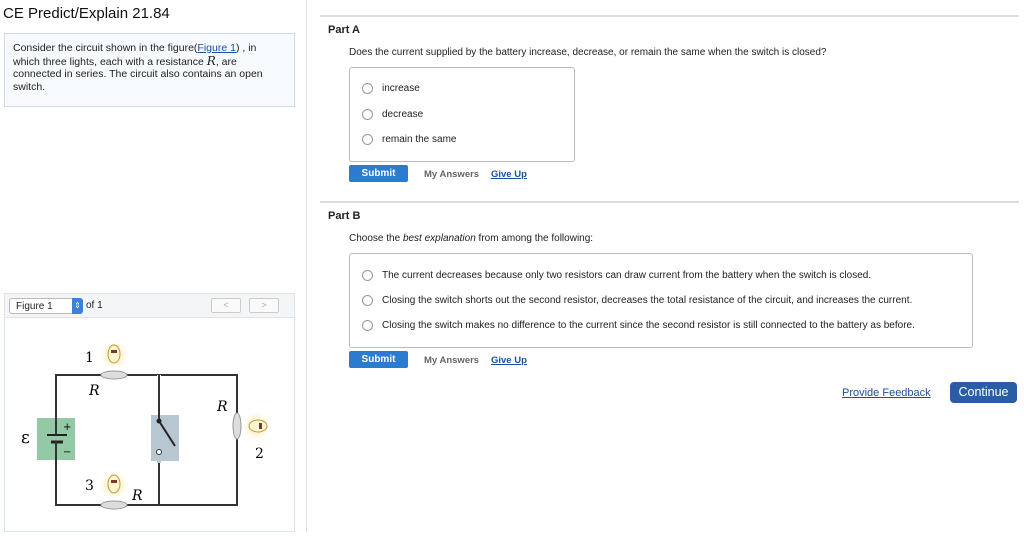  I want to click on switch, so click(165, 419).